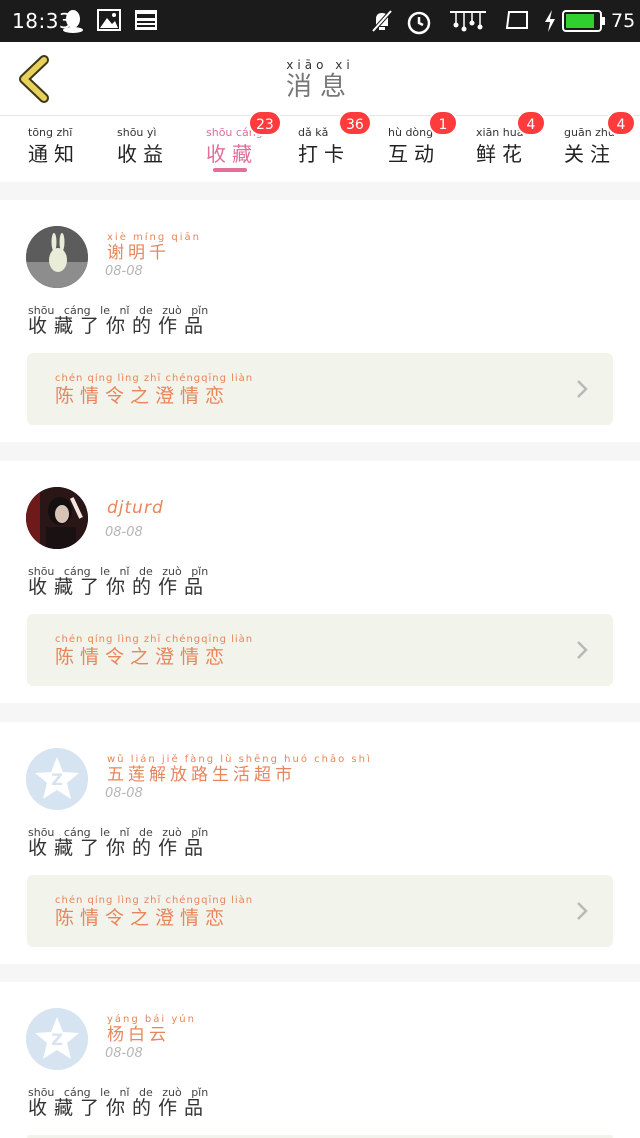 This screenshot has width=640, height=1138. What do you see at coordinates (201, 772) in the screenshot?
I see `user-name: 五莲解放路生活超市` at bounding box center [201, 772].